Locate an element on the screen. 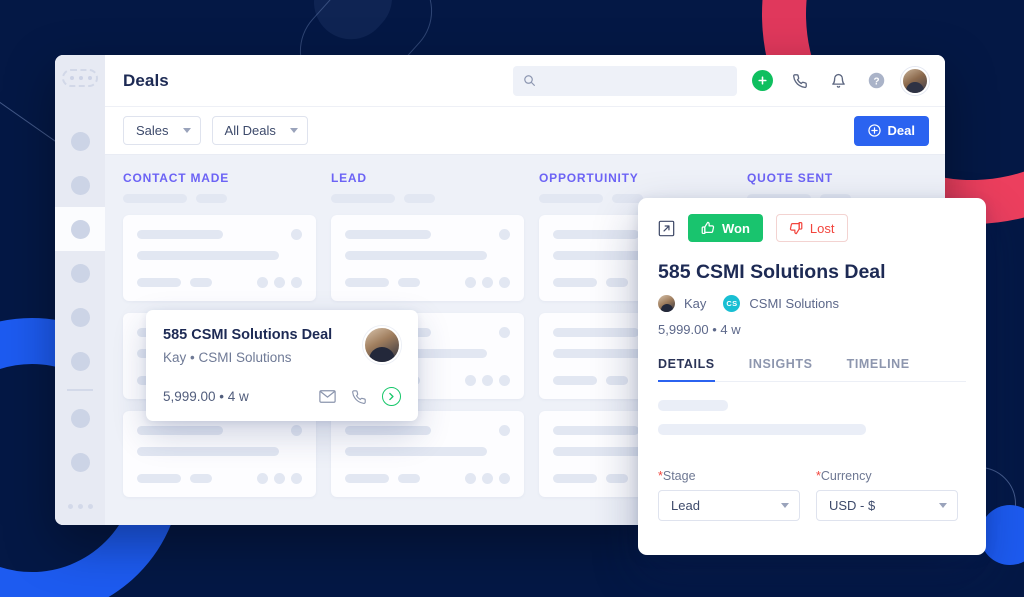 The height and width of the screenshot is (597, 1024). help-button: ? is located at coordinates (876, 81).